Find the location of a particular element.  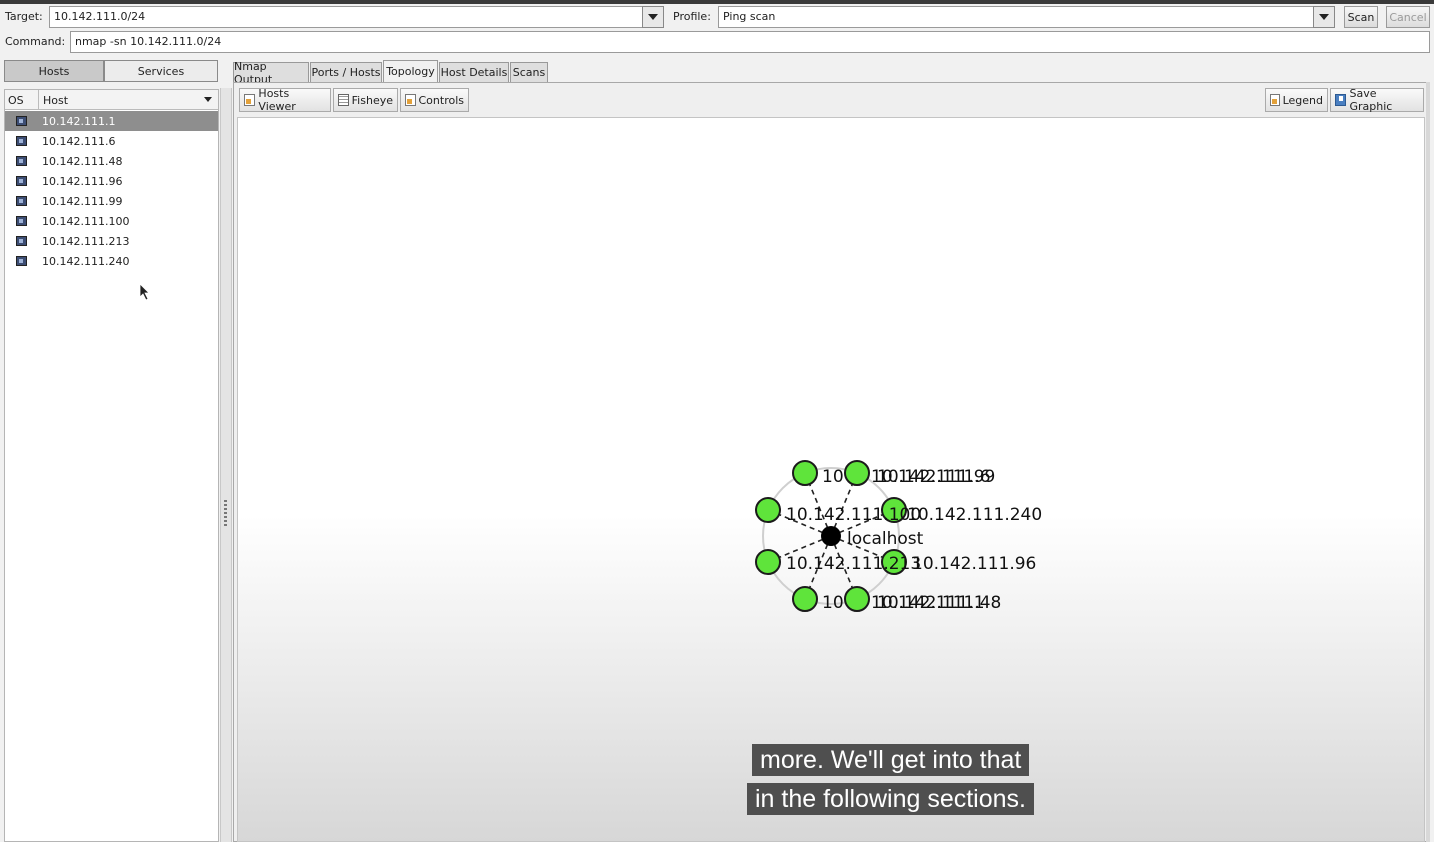

host-row: 10.142.111.213 is located at coordinates (111, 241).